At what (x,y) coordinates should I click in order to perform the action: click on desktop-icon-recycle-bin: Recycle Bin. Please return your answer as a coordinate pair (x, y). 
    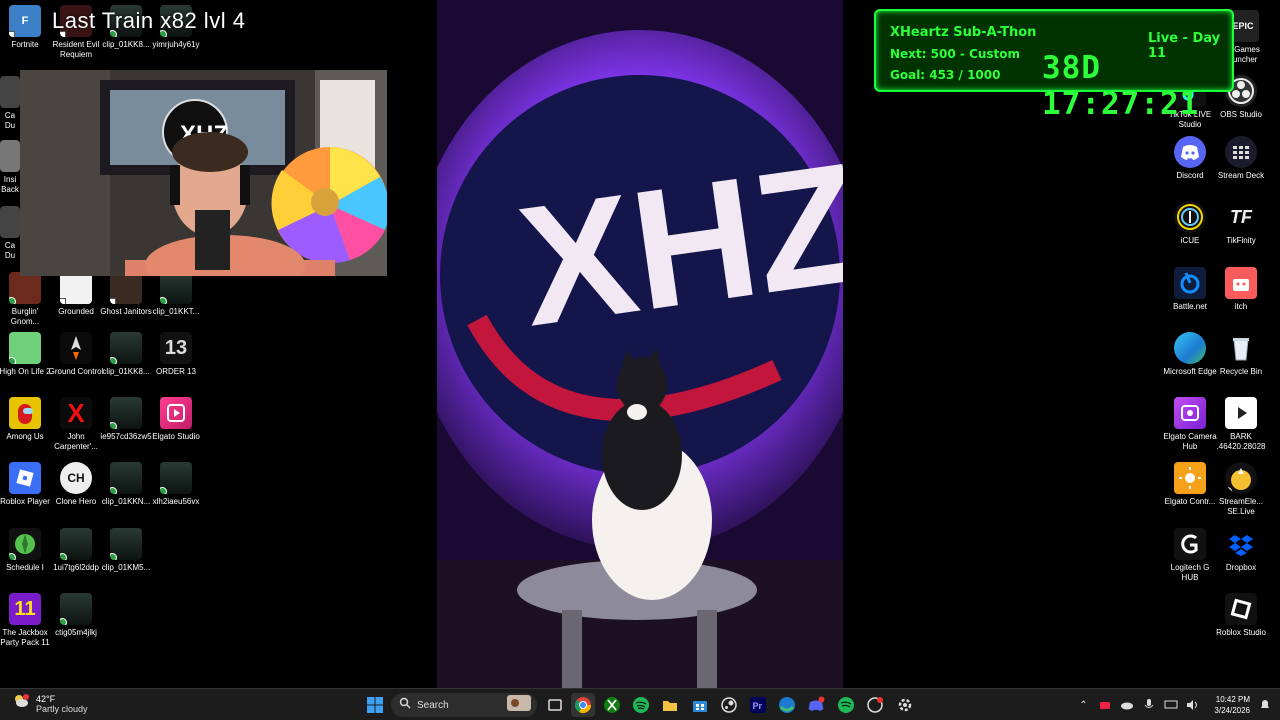
    Looking at the image, I should click on (1241, 354).